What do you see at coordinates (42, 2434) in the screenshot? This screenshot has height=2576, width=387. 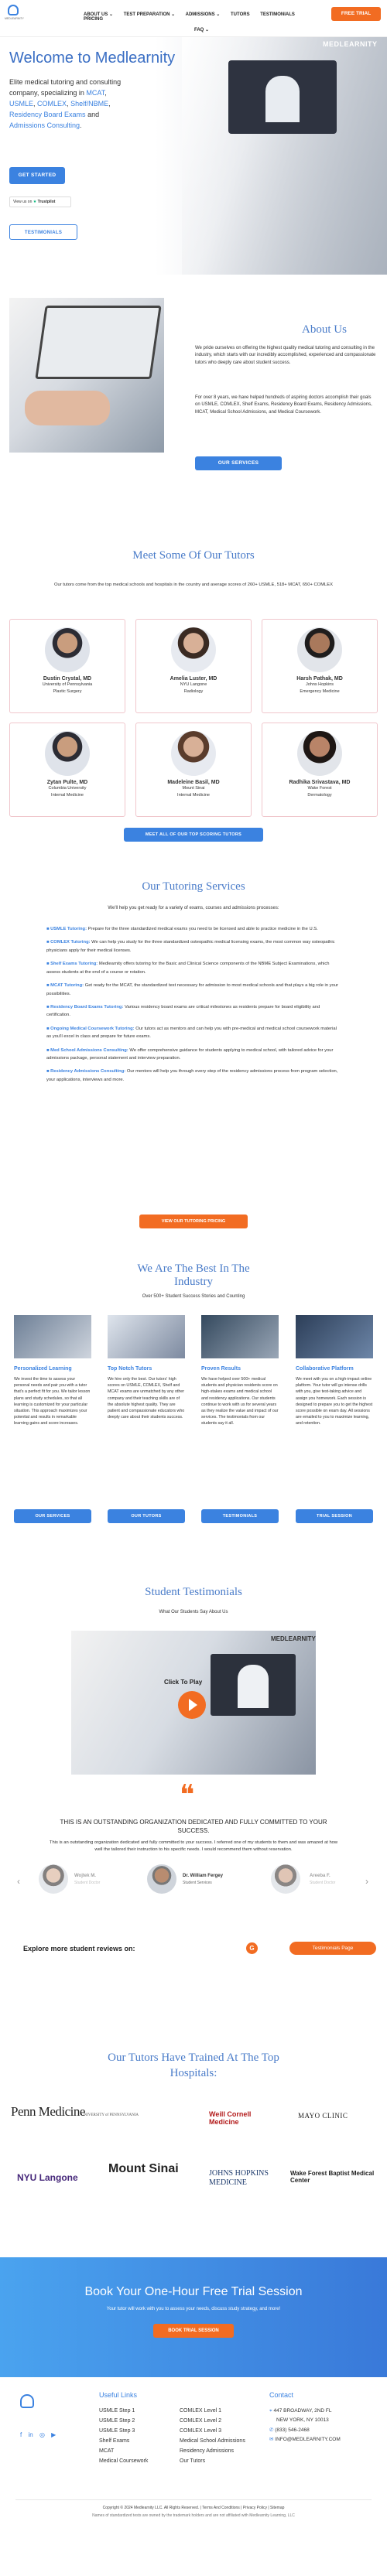 I see `instagram-icon: ◎` at bounding box center [42, 2434].